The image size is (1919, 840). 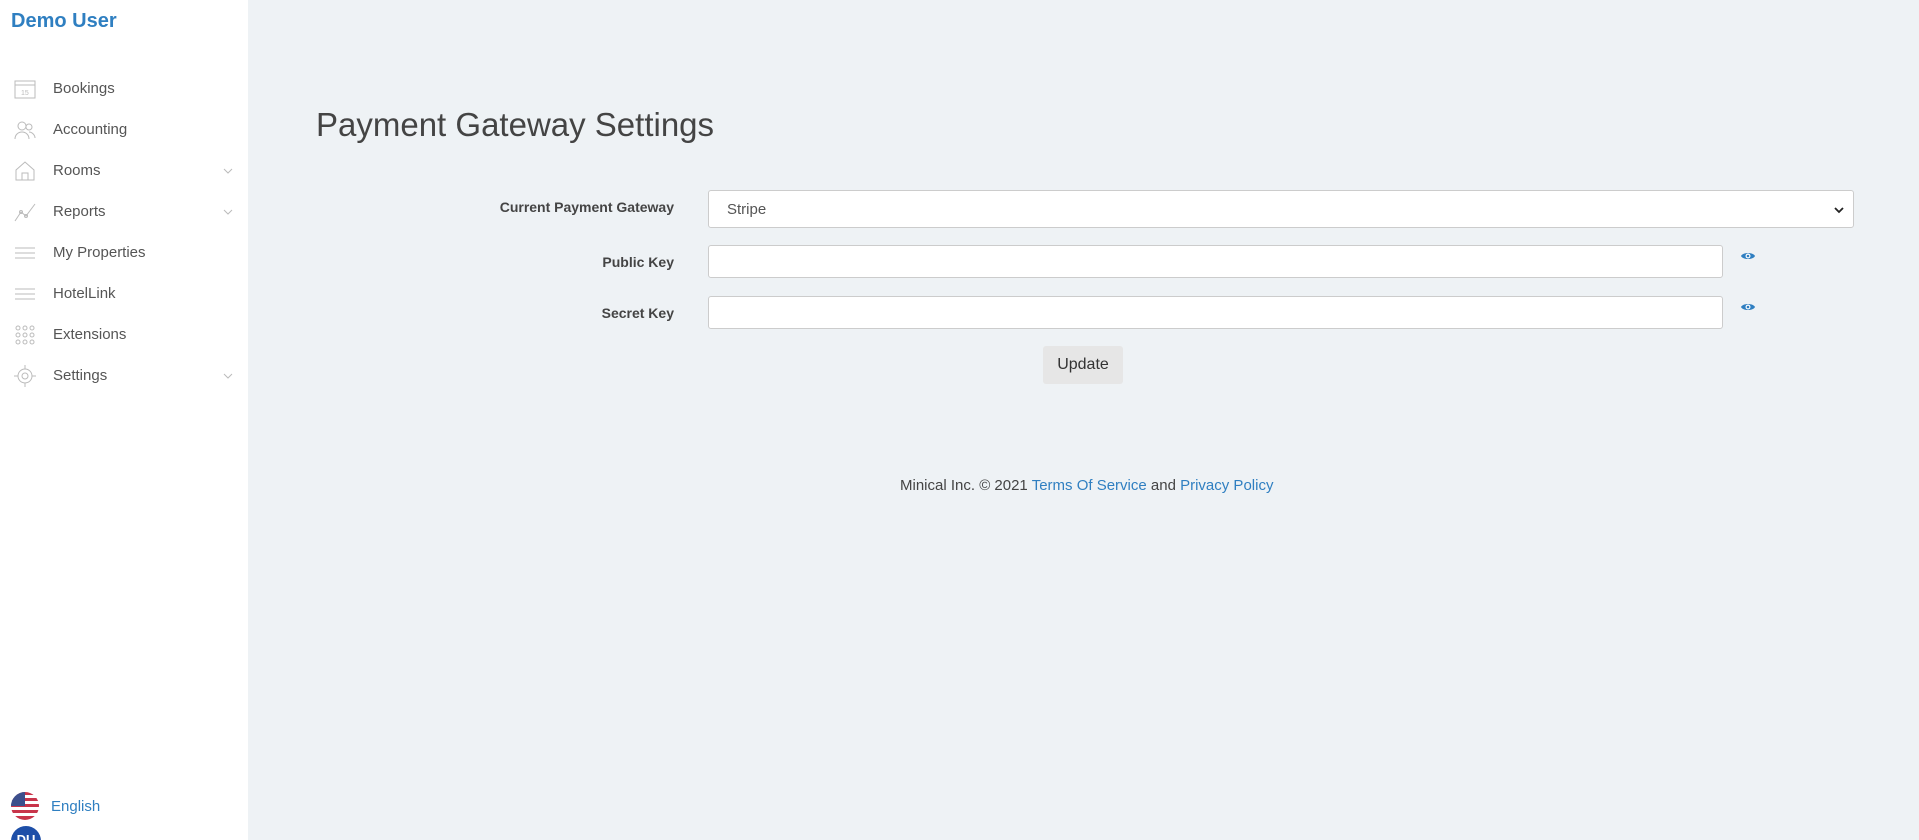 I want to click on brand-name: Demo User, so click(x=64, y=21).